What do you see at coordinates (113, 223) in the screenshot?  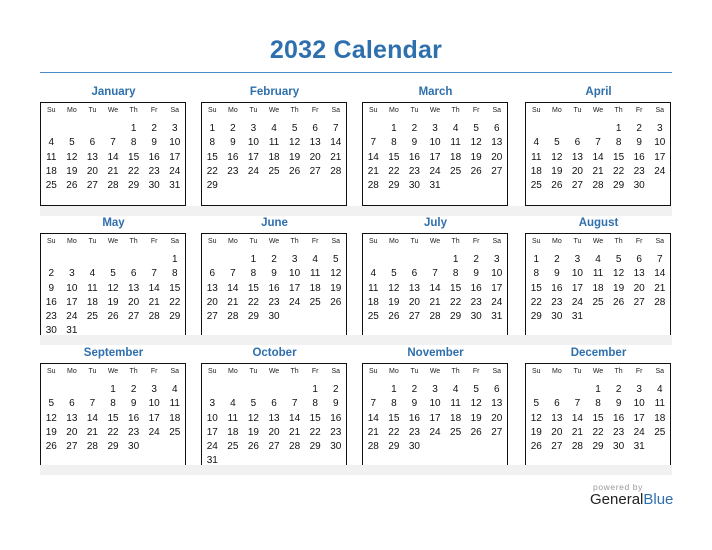 I see `month-name: May` at bounding box center [113, 223].